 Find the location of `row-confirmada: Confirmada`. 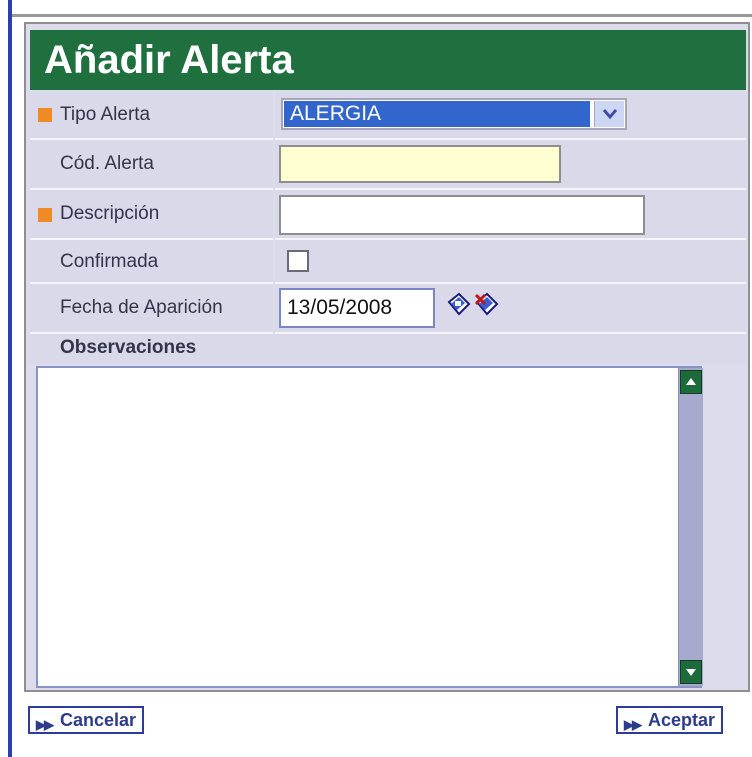

row-confirmada: Confirmada is located at coordinates (388, 262).